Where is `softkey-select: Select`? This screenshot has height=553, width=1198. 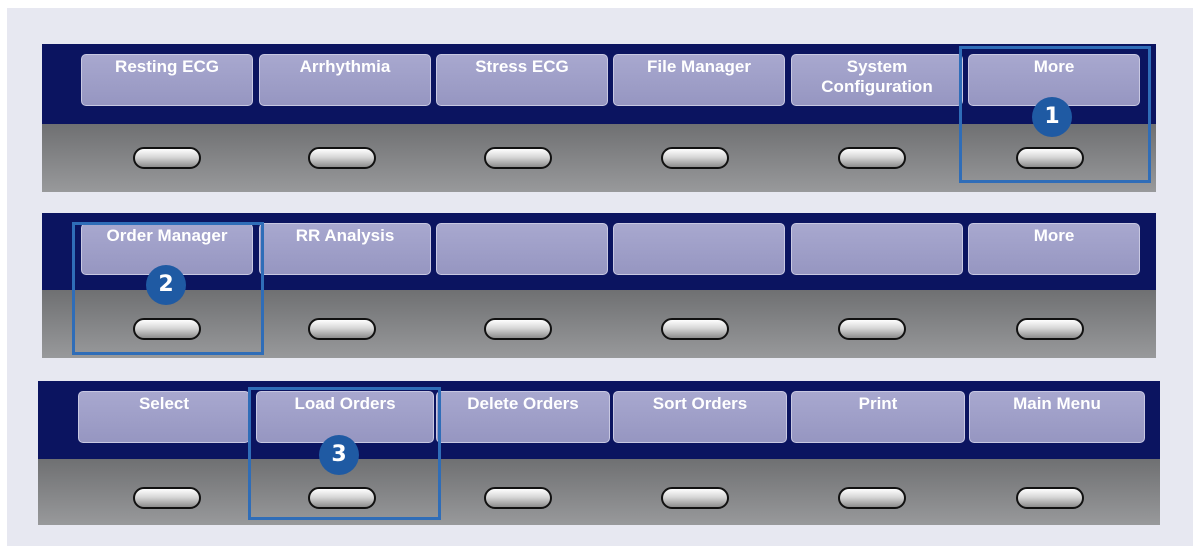 softkey-select: Select is located at coordinates (164, 417).